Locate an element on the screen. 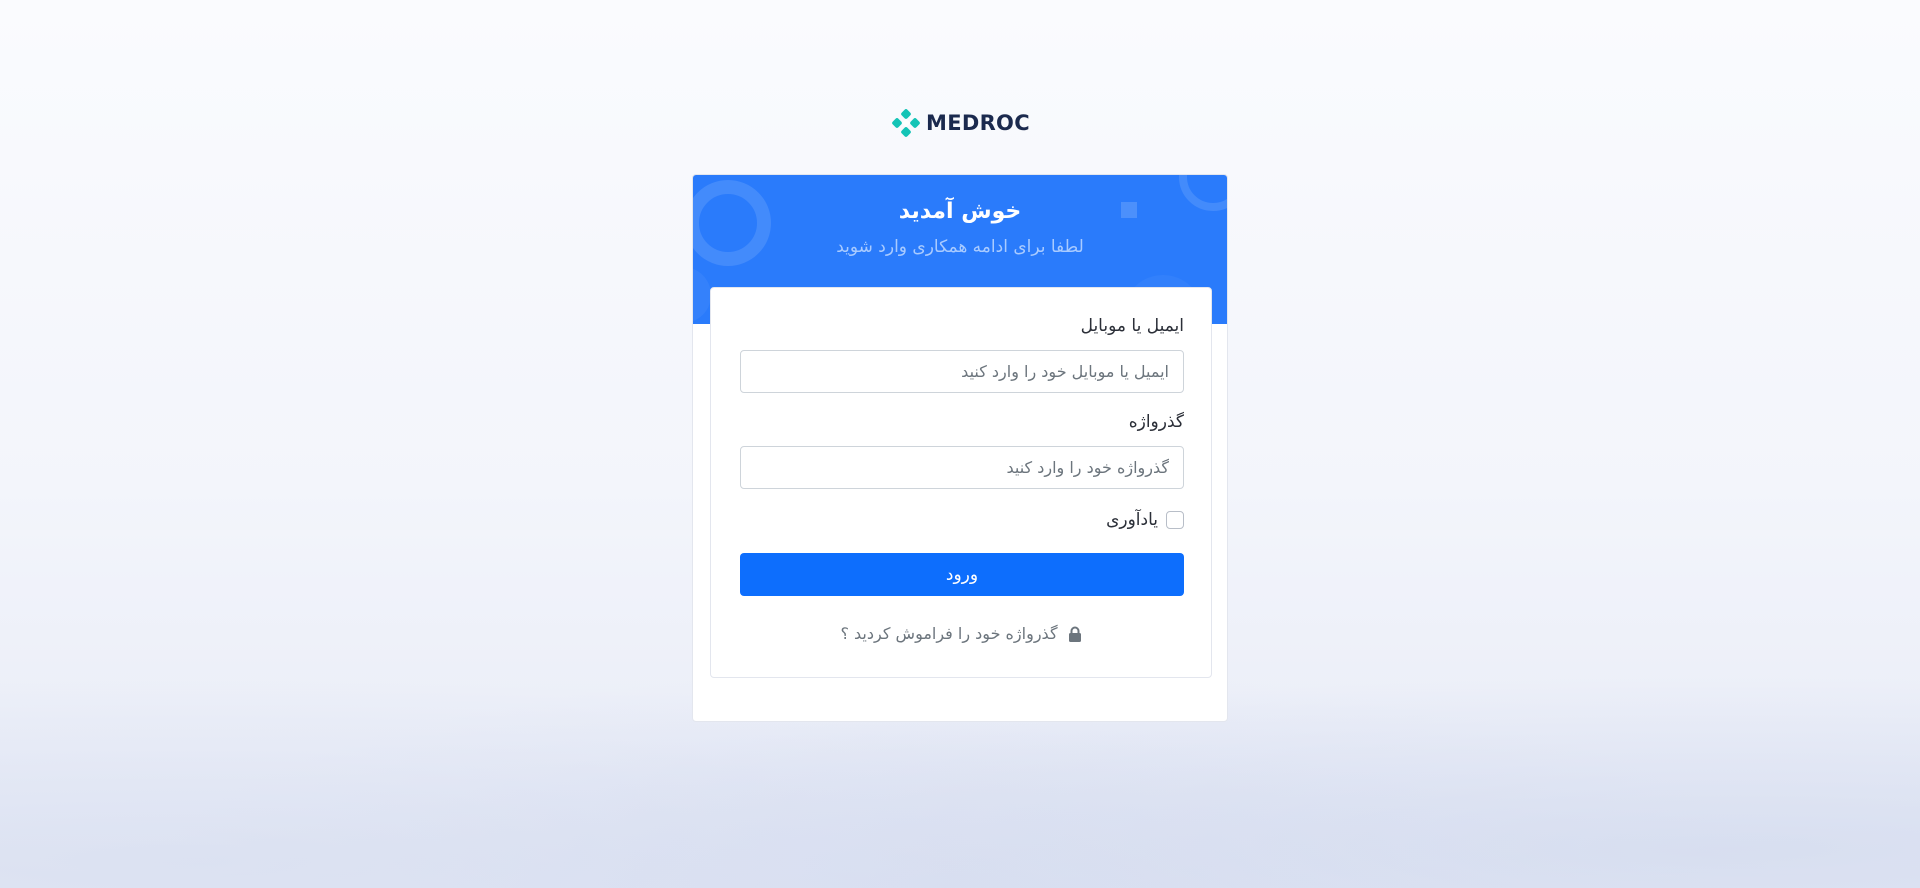  remember-checkbox is located at coordinates (1175, 520).